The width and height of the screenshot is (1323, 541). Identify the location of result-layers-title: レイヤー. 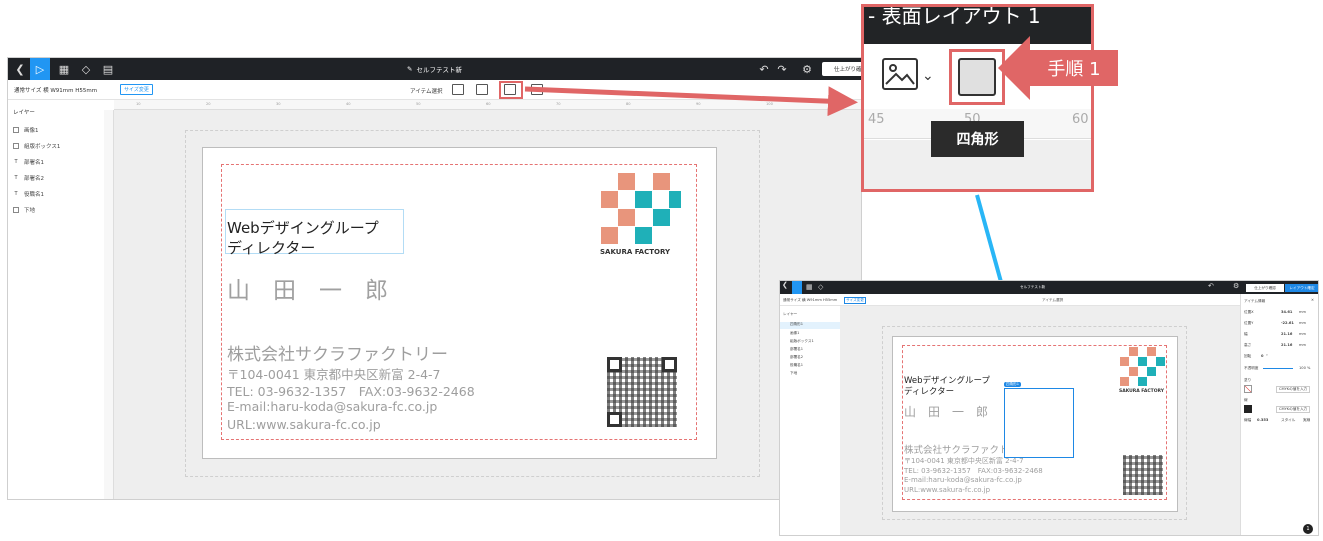
(790, 314).